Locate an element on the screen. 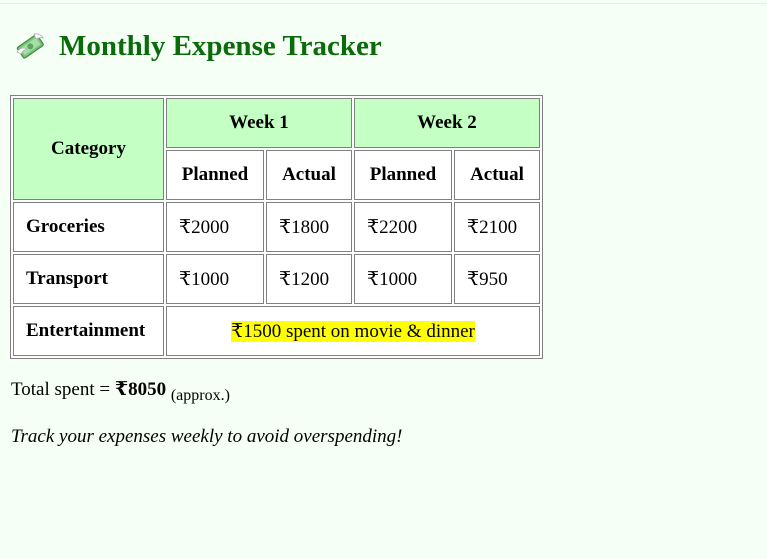  week-2-planned-header: Planned is located at coordinates (403, 175).